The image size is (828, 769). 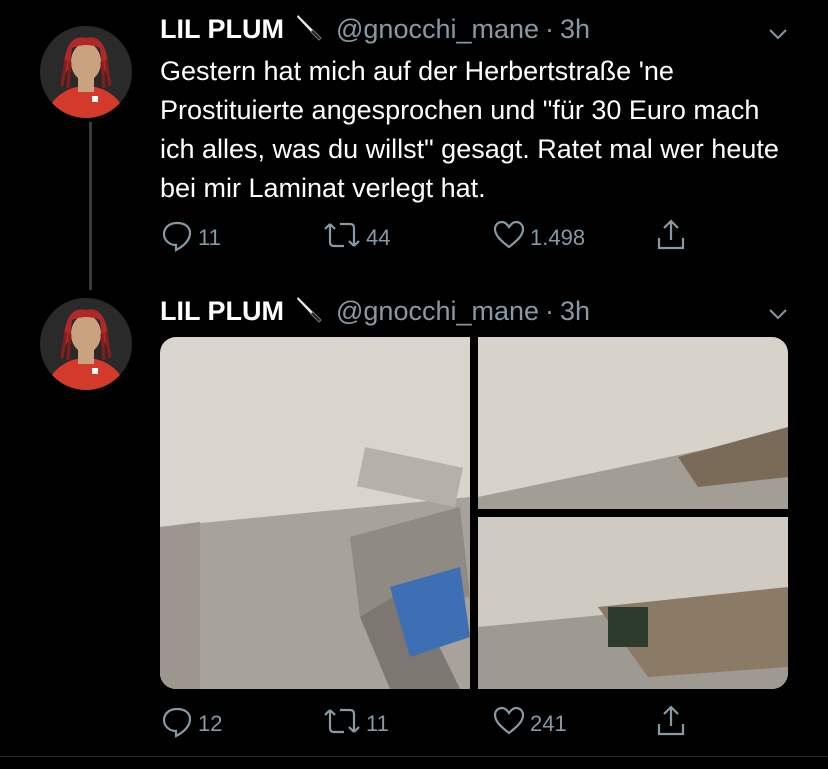 What do you see at coordinates (440, 236) in the screenshot?
I see `tweet-actions: 11 44 1.498` at bounding box center [440, 236].